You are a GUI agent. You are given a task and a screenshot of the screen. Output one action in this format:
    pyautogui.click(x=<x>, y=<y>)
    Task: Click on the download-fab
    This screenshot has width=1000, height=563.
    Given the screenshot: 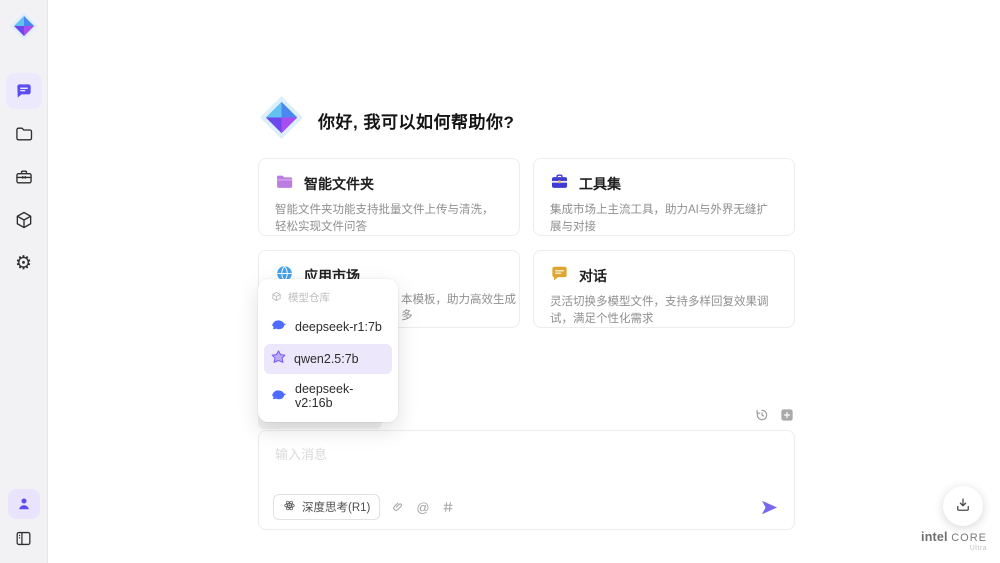 What is the action you would take?
    pyautogui.click(x=963, y=506)
    